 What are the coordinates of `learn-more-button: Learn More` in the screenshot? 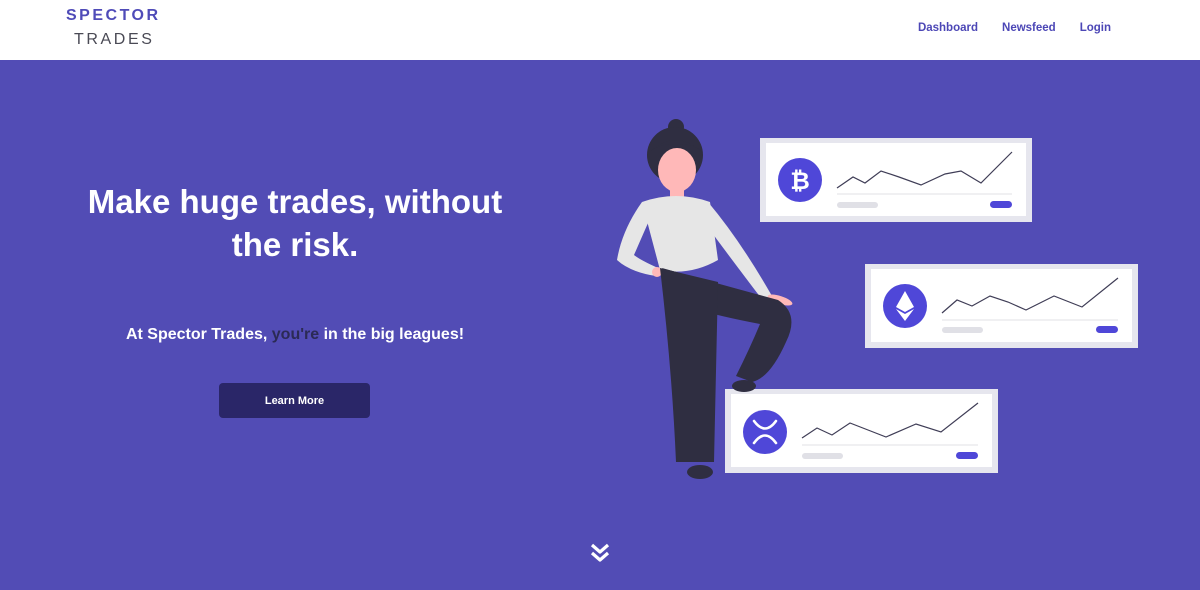 It's located at (294, 400).